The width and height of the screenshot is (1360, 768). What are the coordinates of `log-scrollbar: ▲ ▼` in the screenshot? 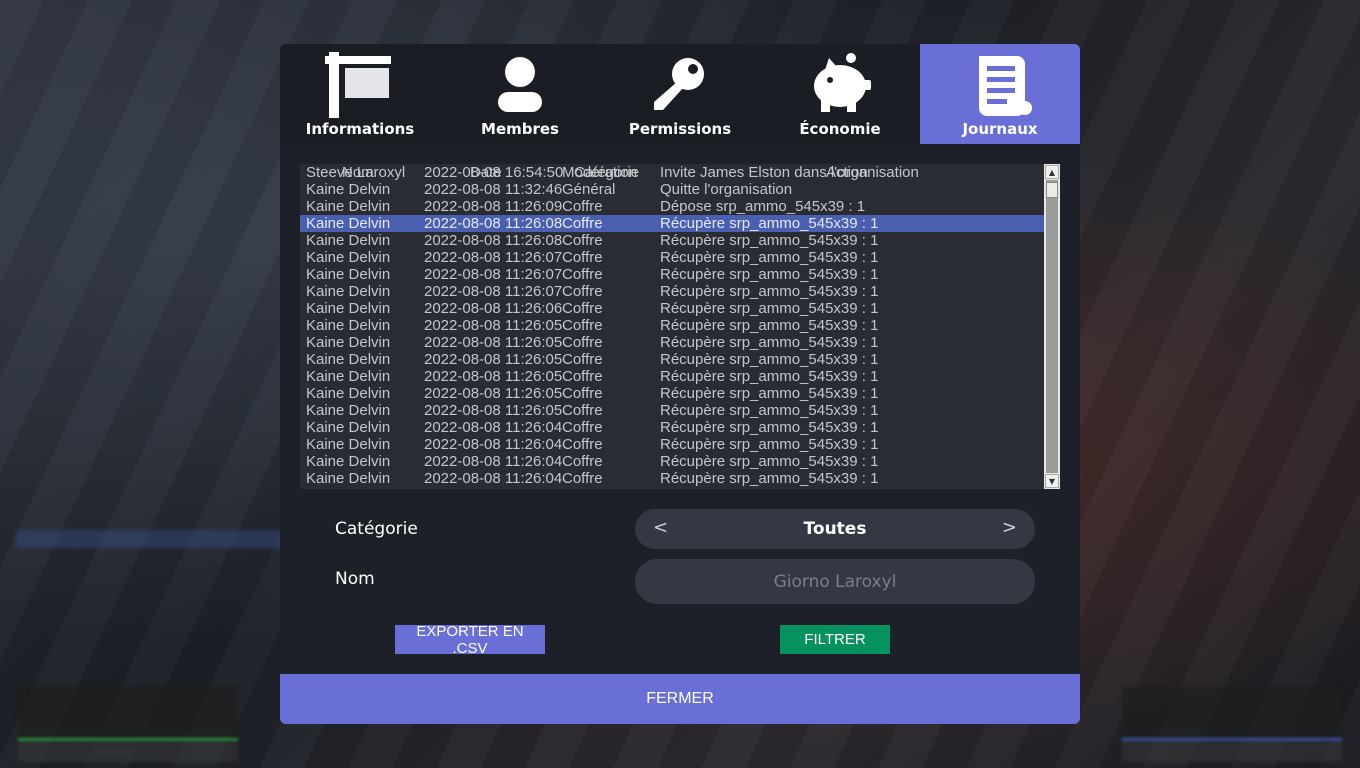 It's located at (1052, 326).